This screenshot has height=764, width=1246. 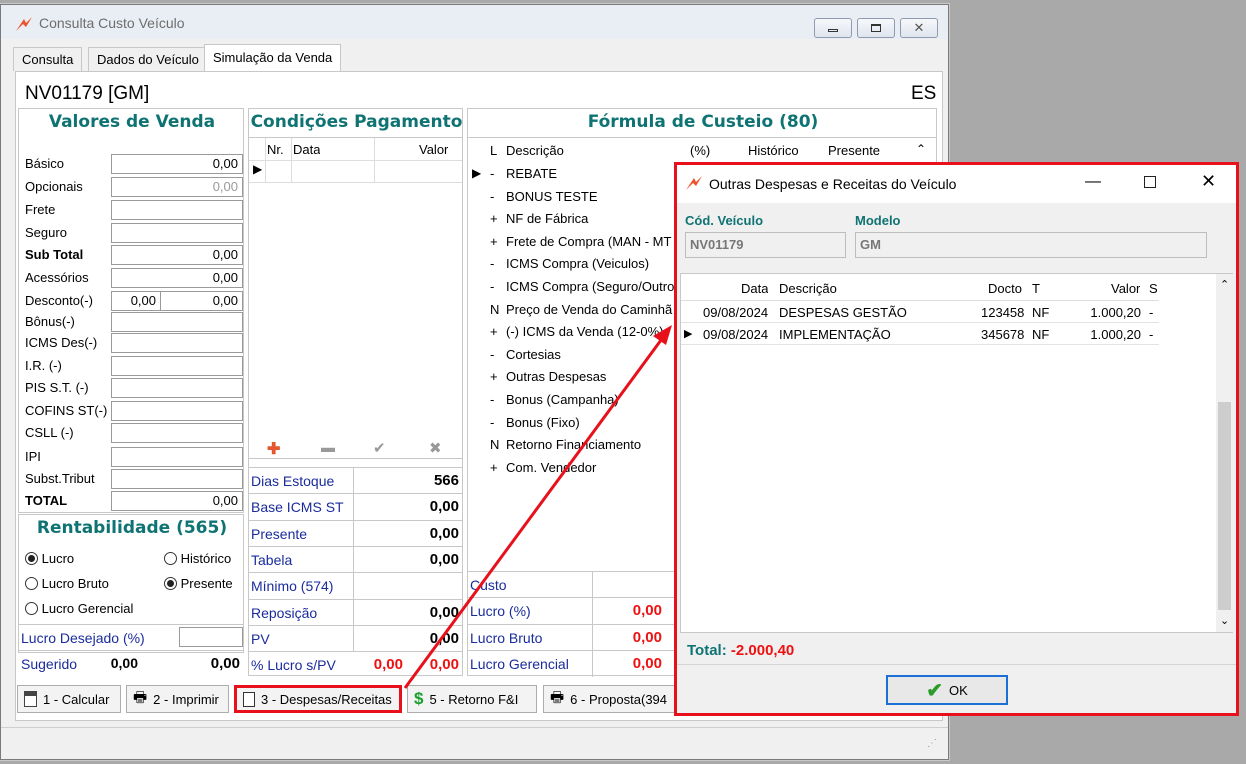 What do you see at coordinates (707, 650) in the screenshot?
I see `total-label: Total:` at bounding box center [707, 650].